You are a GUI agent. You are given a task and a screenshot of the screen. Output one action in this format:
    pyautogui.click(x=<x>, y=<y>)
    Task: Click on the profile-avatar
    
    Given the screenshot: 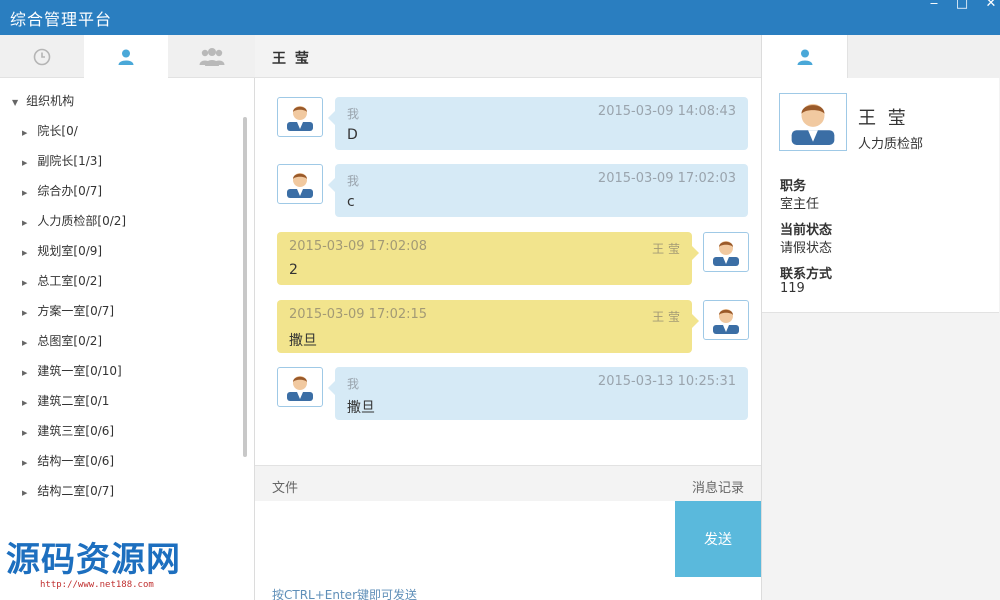 What is the action you would take?
    pyautogui.click(x=813, y=122)
    